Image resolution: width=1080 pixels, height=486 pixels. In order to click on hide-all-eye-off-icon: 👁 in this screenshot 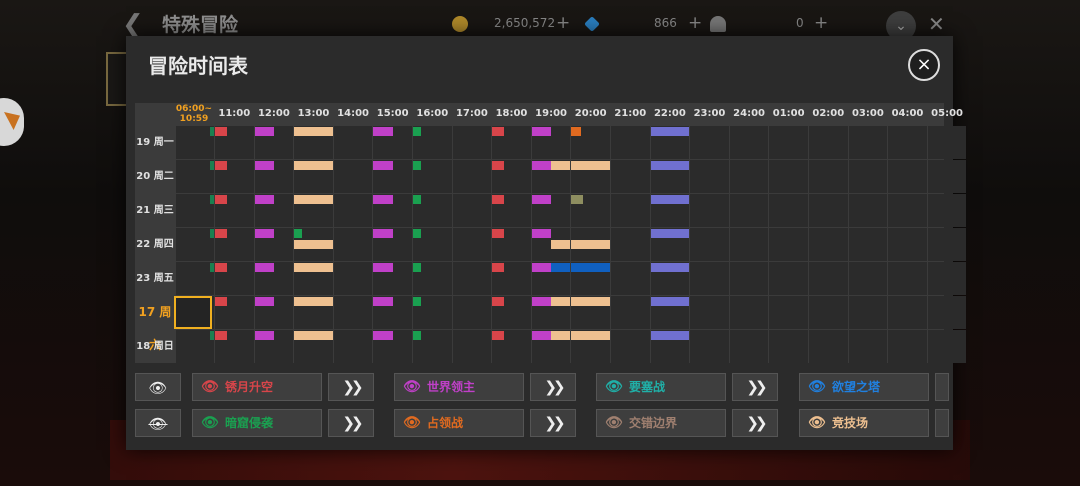, I will do `click(158, 423)`.